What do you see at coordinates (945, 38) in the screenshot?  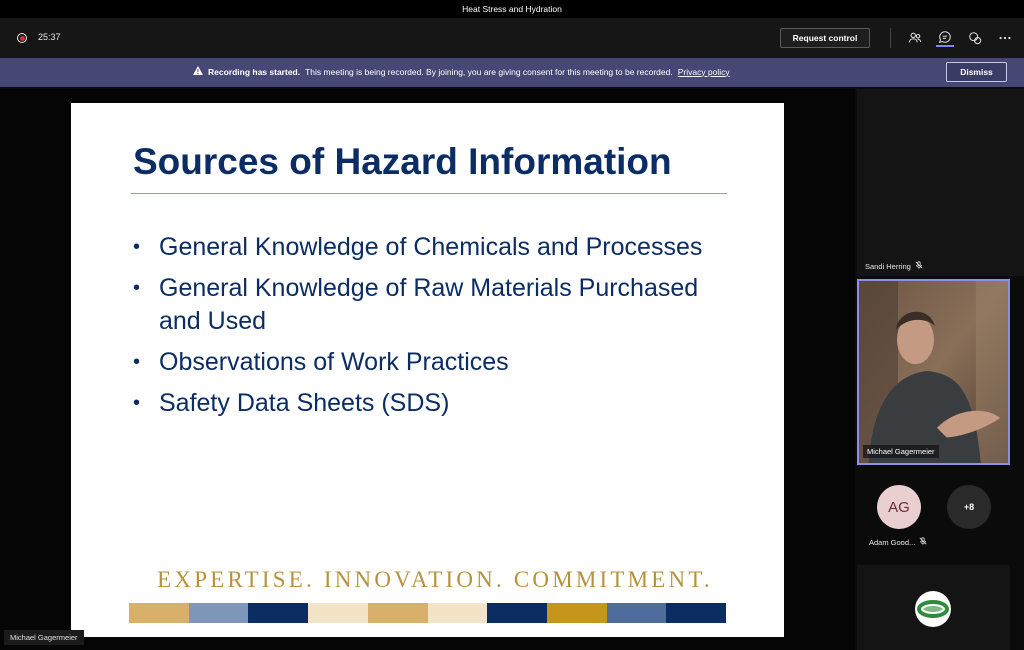 I see `chat-icon` at bounding box center [945, 38].